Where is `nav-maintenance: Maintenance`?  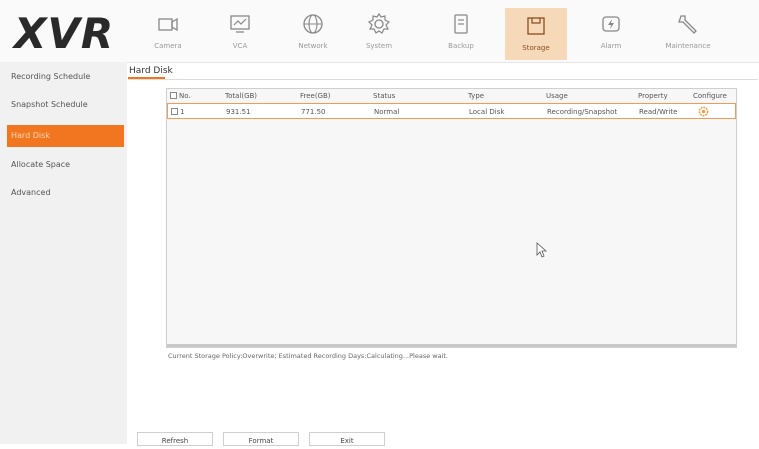
nav-maintenance: Maintenance is located at coordinates (688, 31).